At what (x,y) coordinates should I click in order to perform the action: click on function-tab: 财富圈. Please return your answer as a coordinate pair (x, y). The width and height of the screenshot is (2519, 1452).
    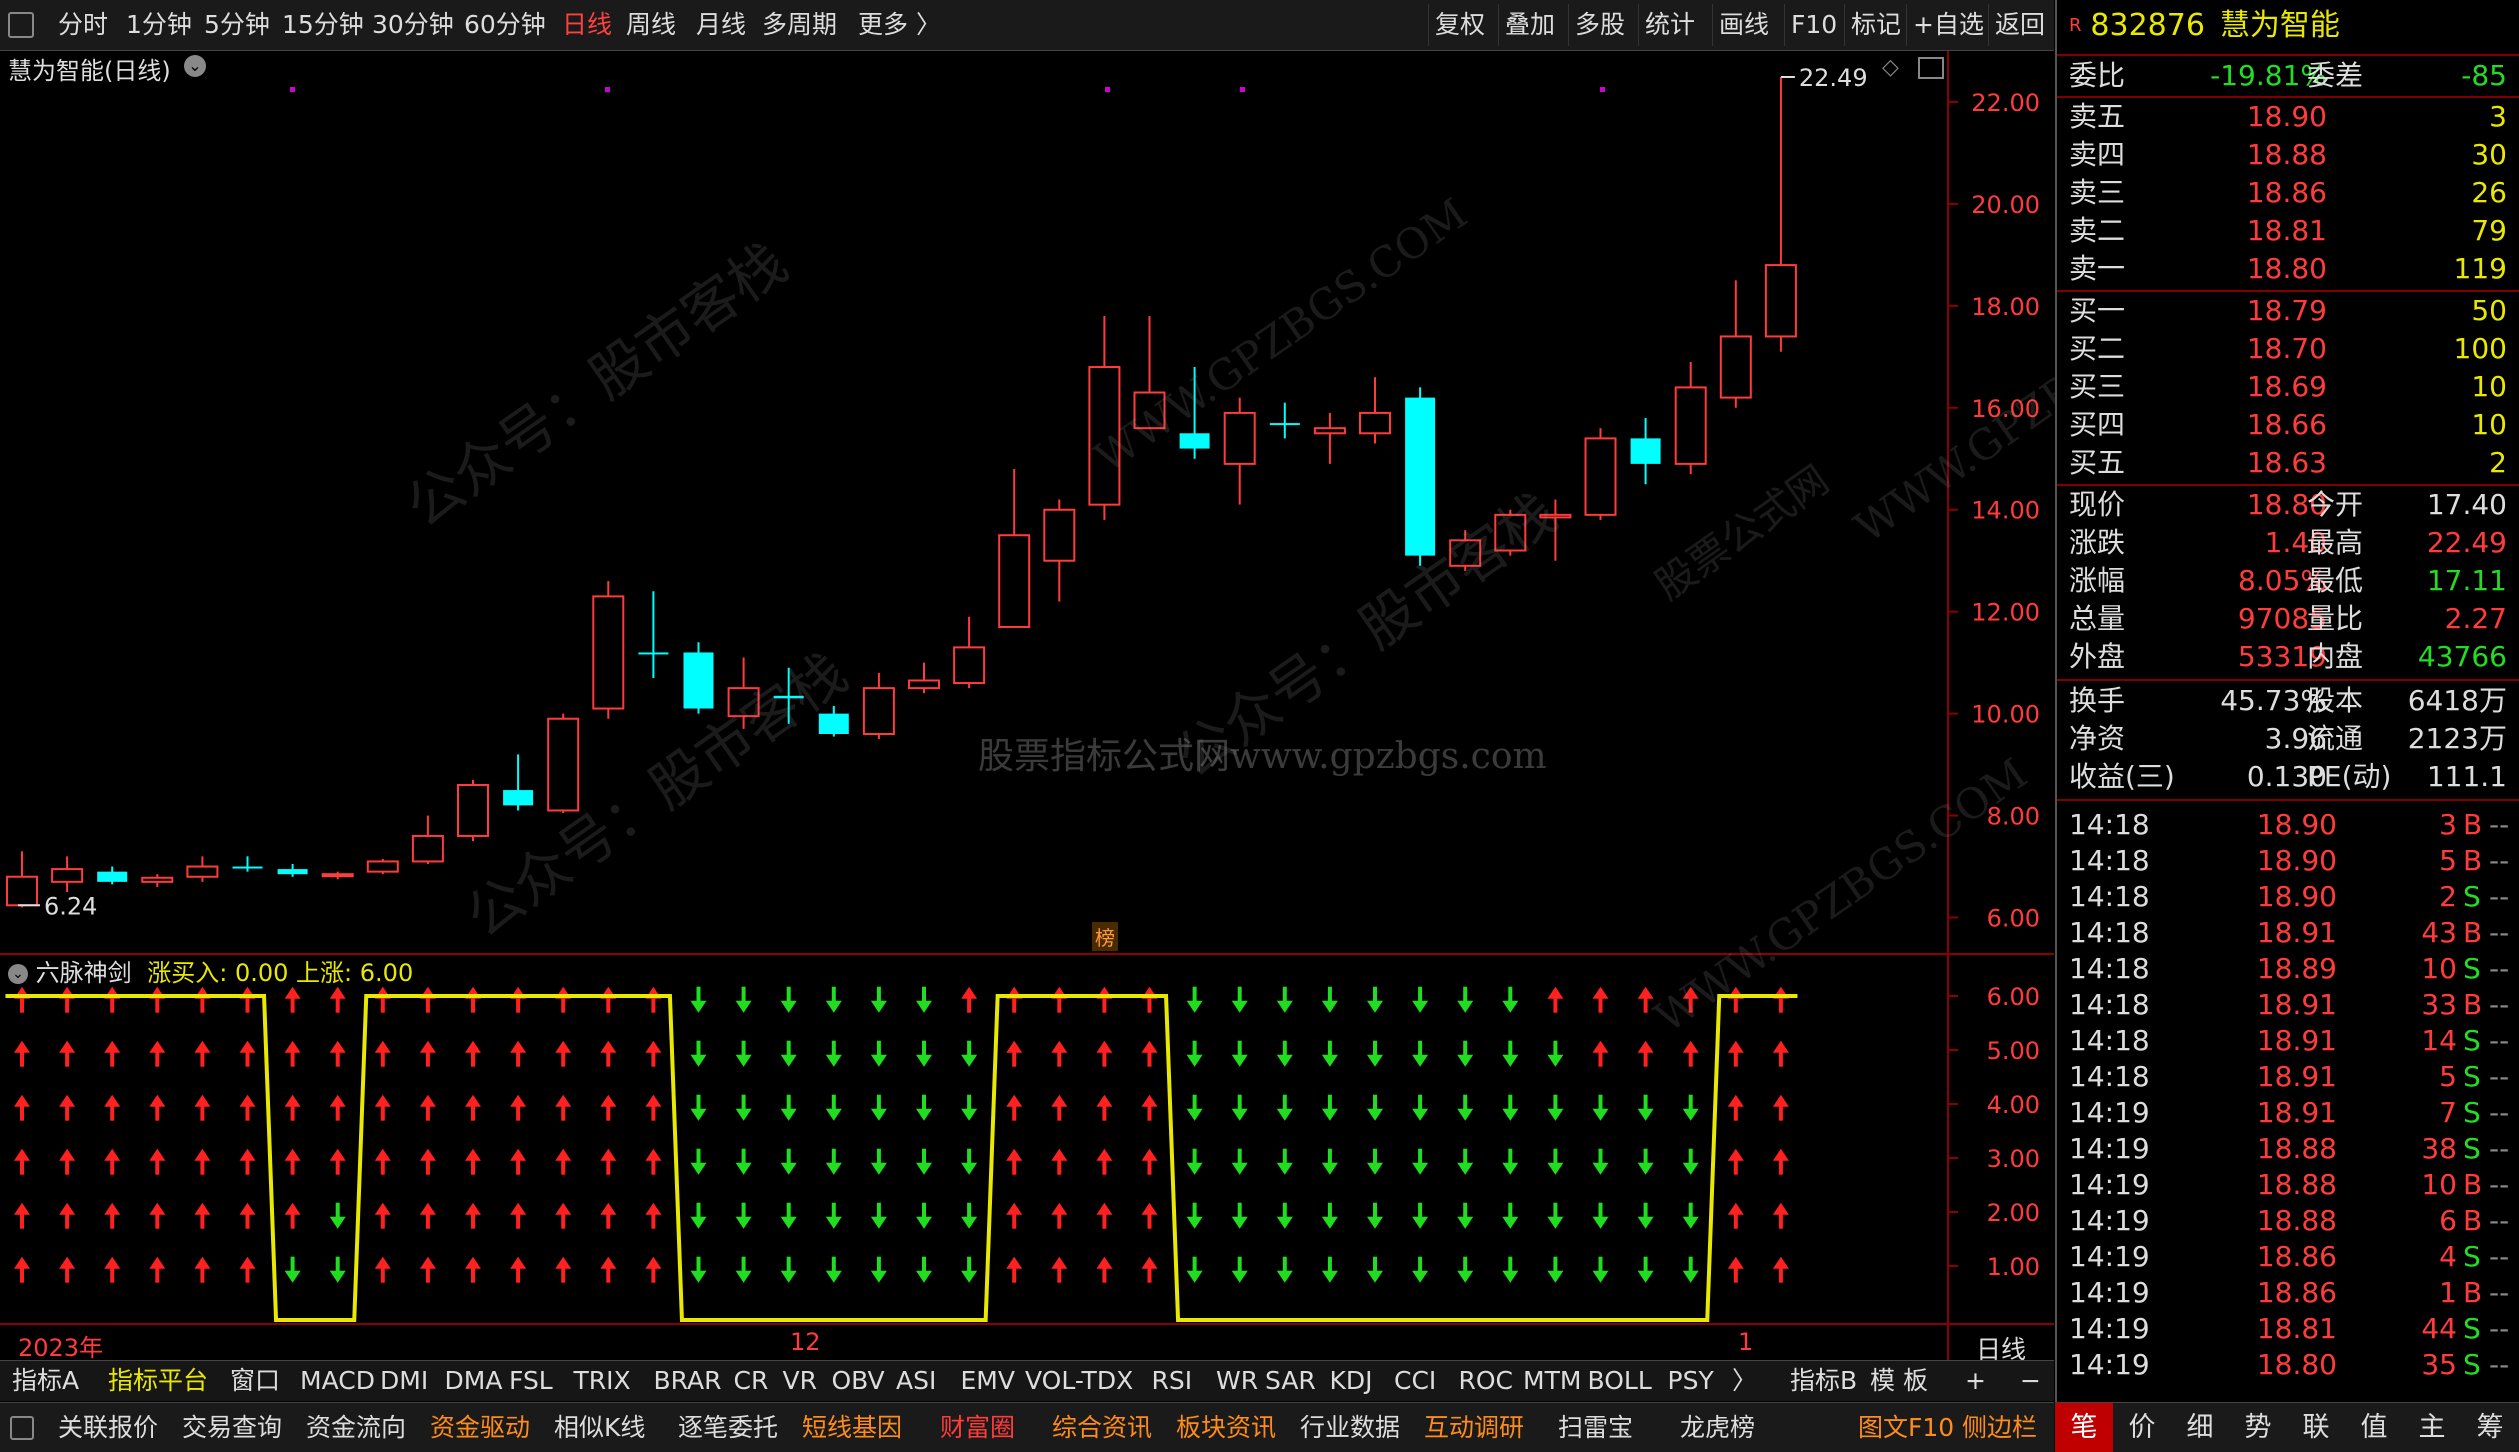
    Looking at the image, I should click on (977, 1427).